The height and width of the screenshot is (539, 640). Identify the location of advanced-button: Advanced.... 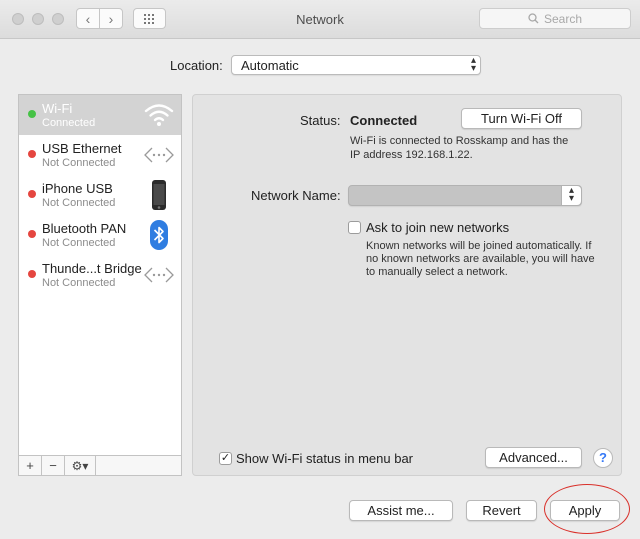
(533, 457).